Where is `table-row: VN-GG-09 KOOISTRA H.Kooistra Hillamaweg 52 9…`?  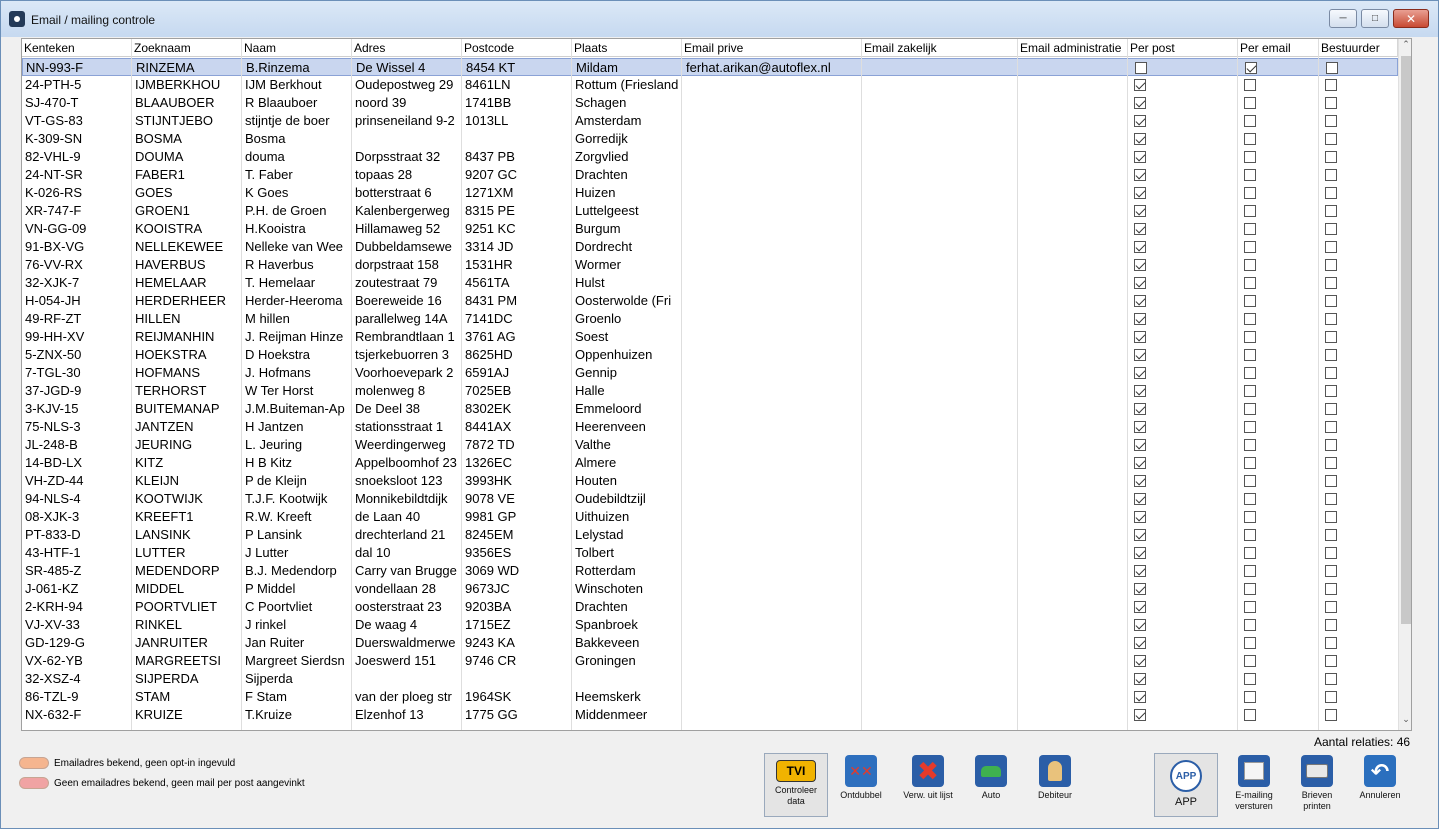 table-row: VN-GG-09 KOOISTRA H.Kooistra Hillamaweg 52 9… is located at coordinates (710, 229).